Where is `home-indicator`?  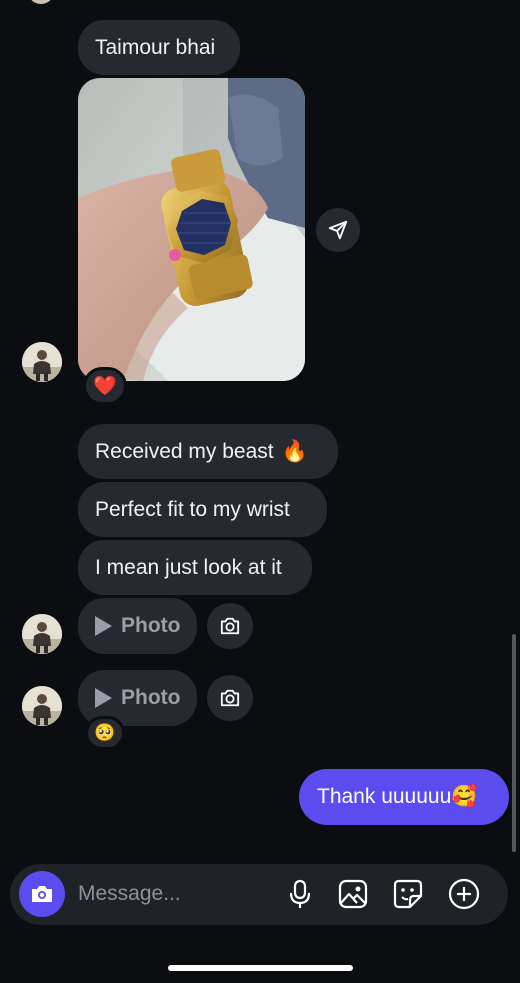
home-indicator is located at coordinates (260, 968).